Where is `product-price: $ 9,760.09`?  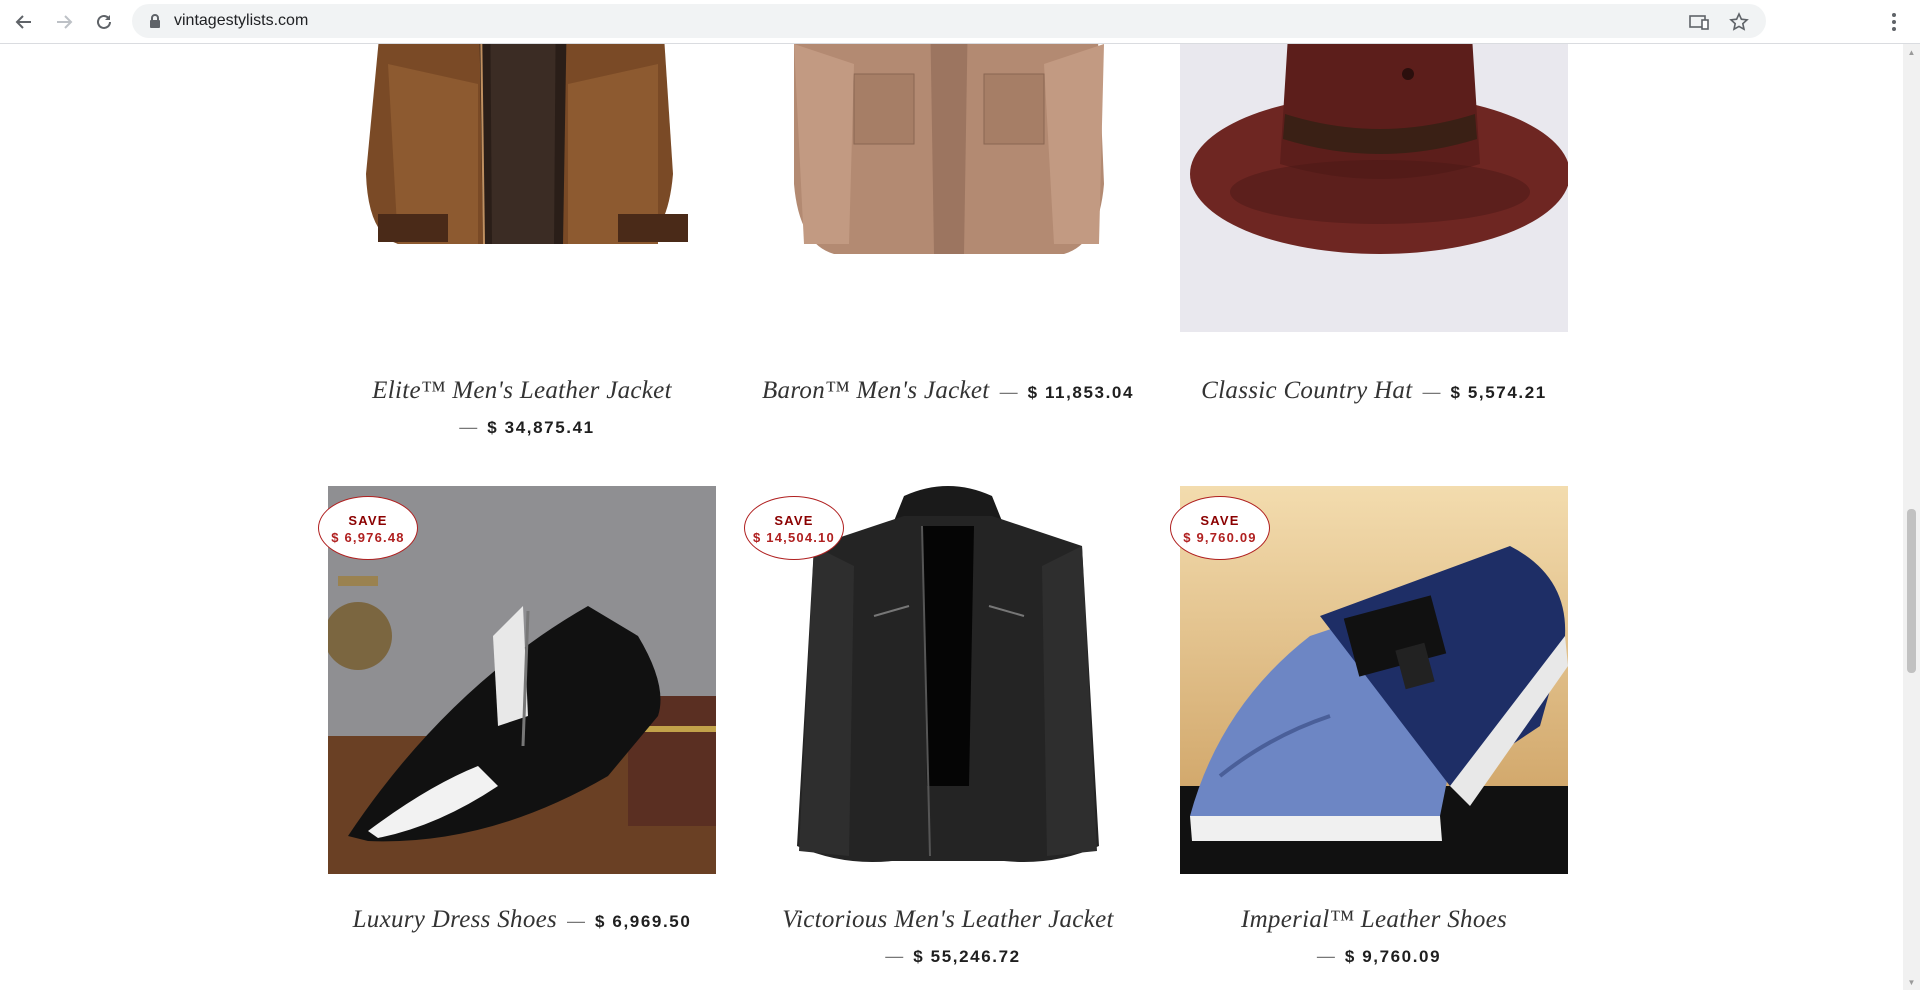
product-price: $ 9,760.09 is located at coordinates (1393, 956).